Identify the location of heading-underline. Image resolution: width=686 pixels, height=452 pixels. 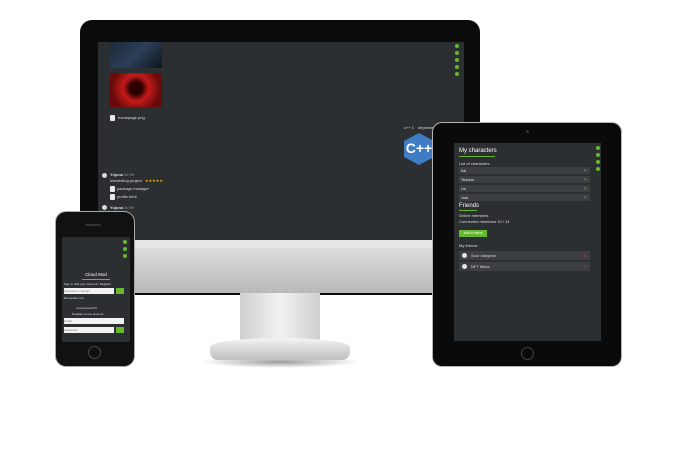
(477, 156).